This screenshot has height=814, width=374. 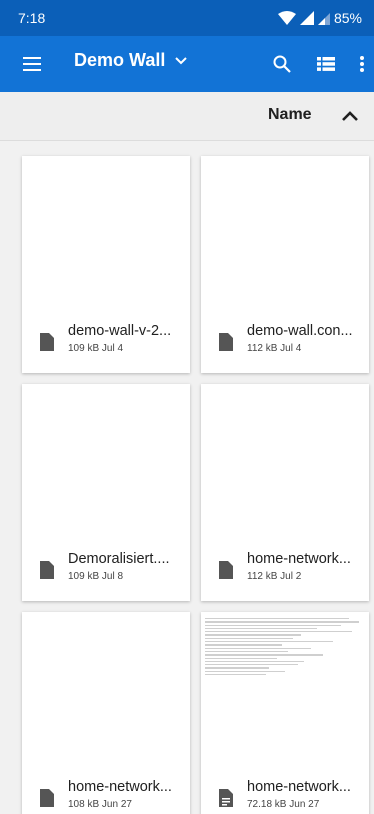 I want to click on folder-selector: Demo Wall, so click(x=131, y=60).